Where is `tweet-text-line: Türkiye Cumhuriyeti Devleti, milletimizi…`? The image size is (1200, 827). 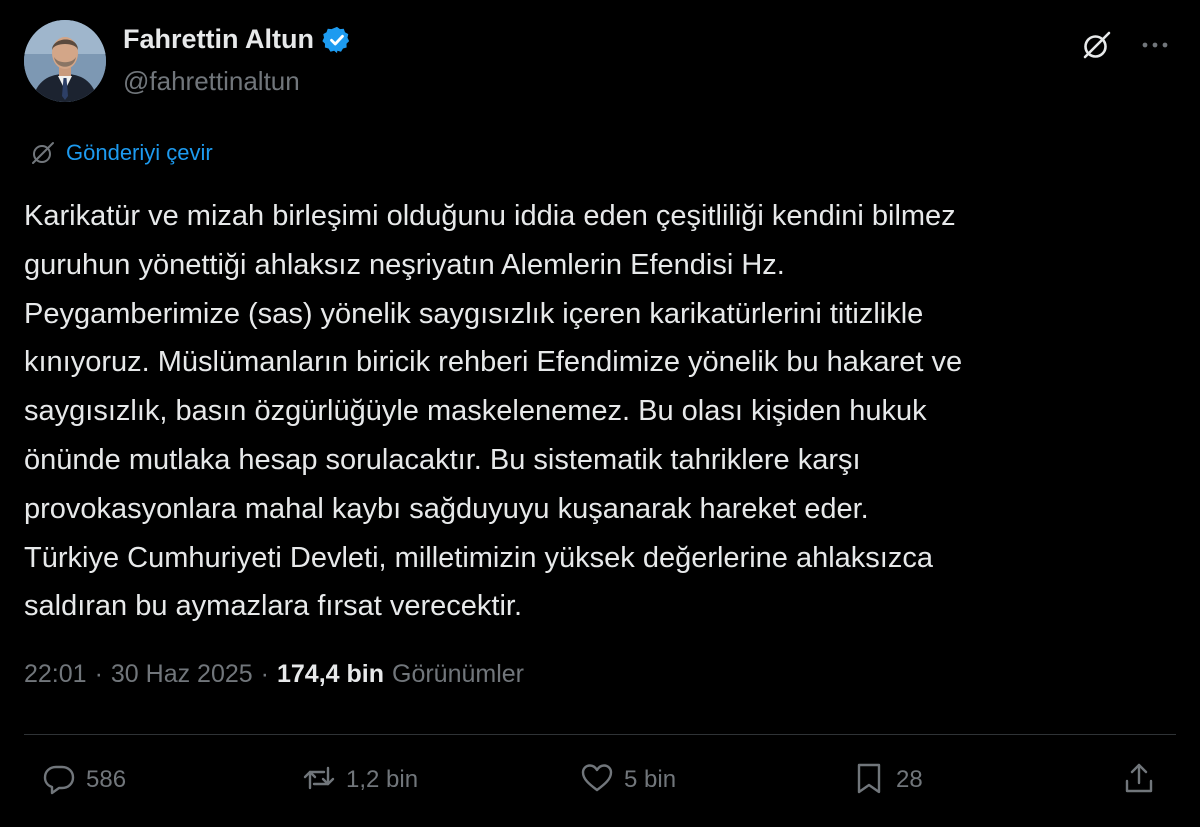
tweet-text-line: Türkiye Cumhuriyeti Devleti, milletimizi… is located at coordinates (478, 557).